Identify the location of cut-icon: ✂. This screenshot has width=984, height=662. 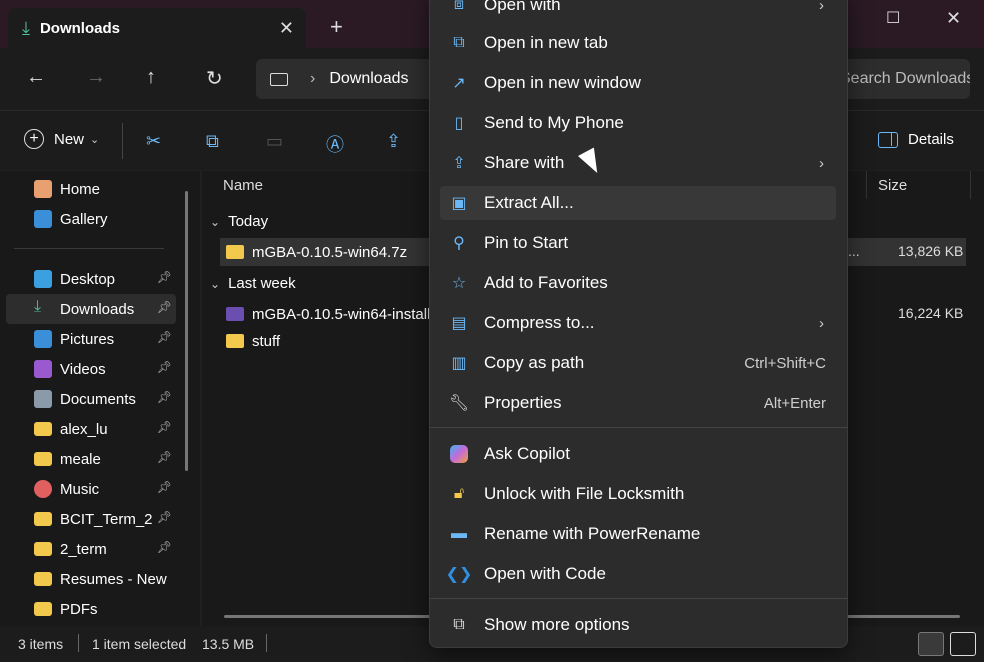
(153, 141).